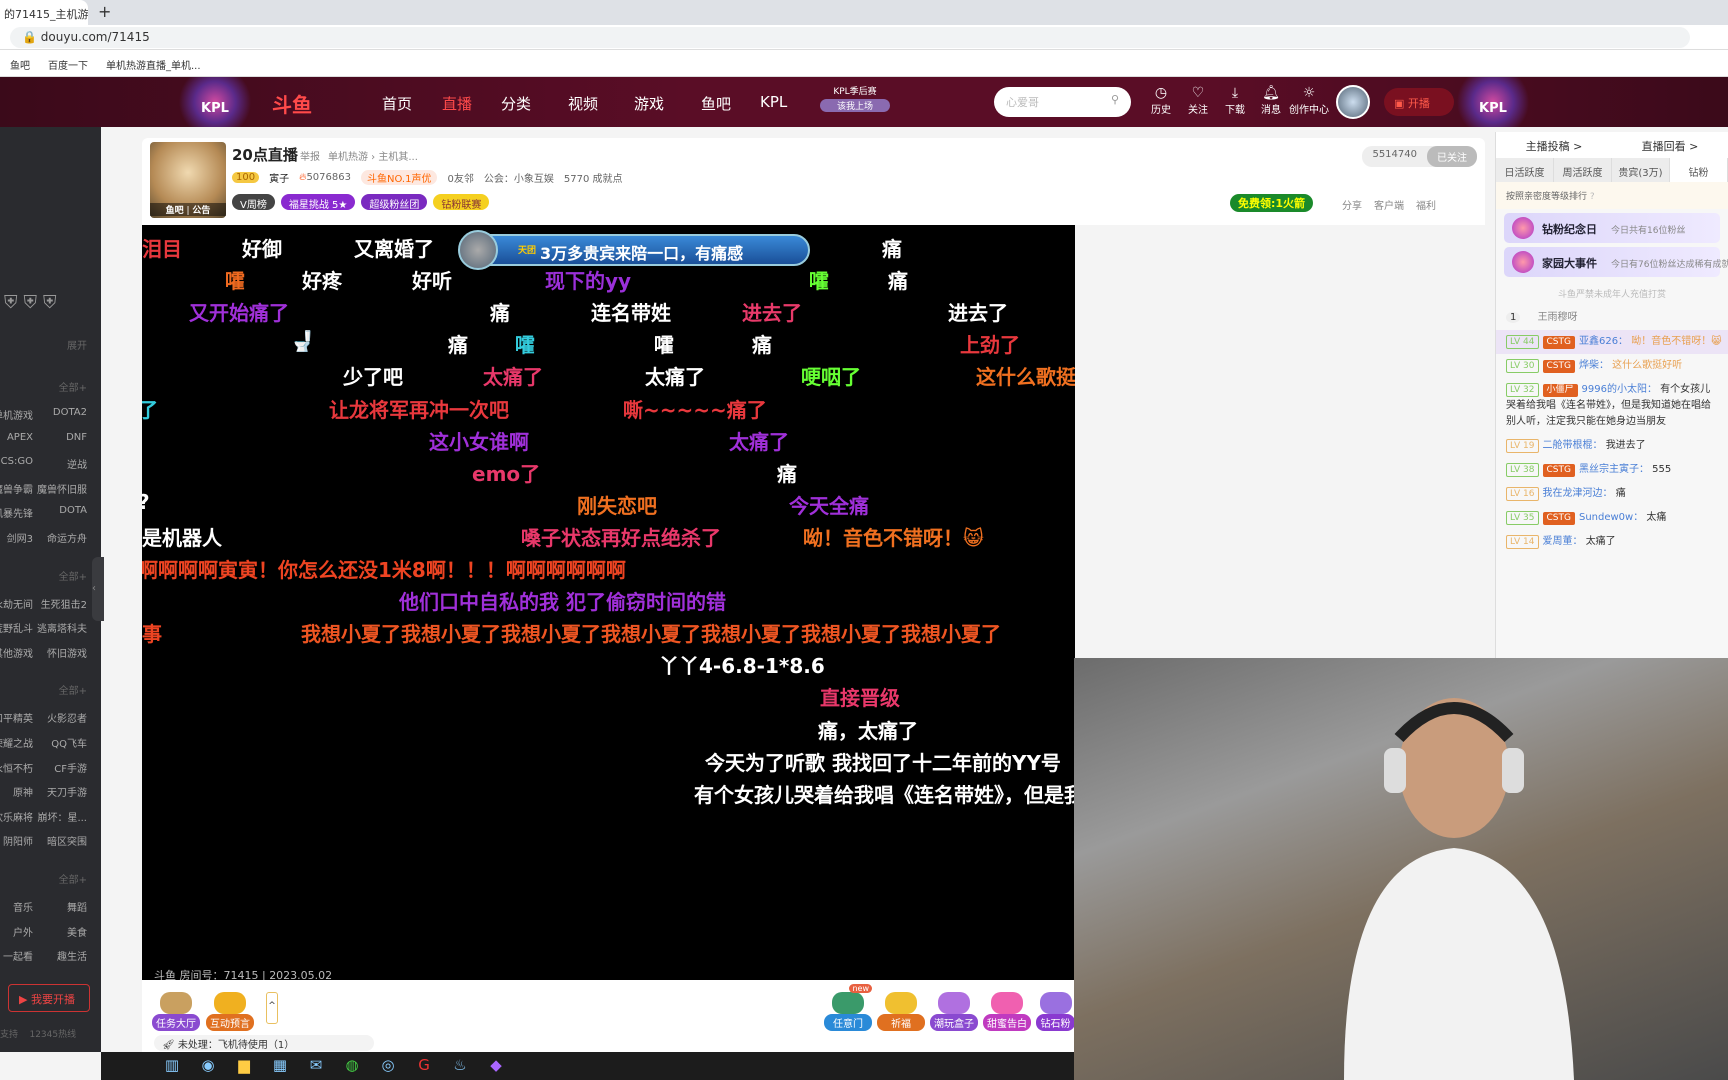 Image resolution: width=1728 pixels, height=1080 pixels. What do you see at coordinates (18, 955) in the screenshot?
I see `sidebar-item: 一起看` at bounding box center [18, 955].